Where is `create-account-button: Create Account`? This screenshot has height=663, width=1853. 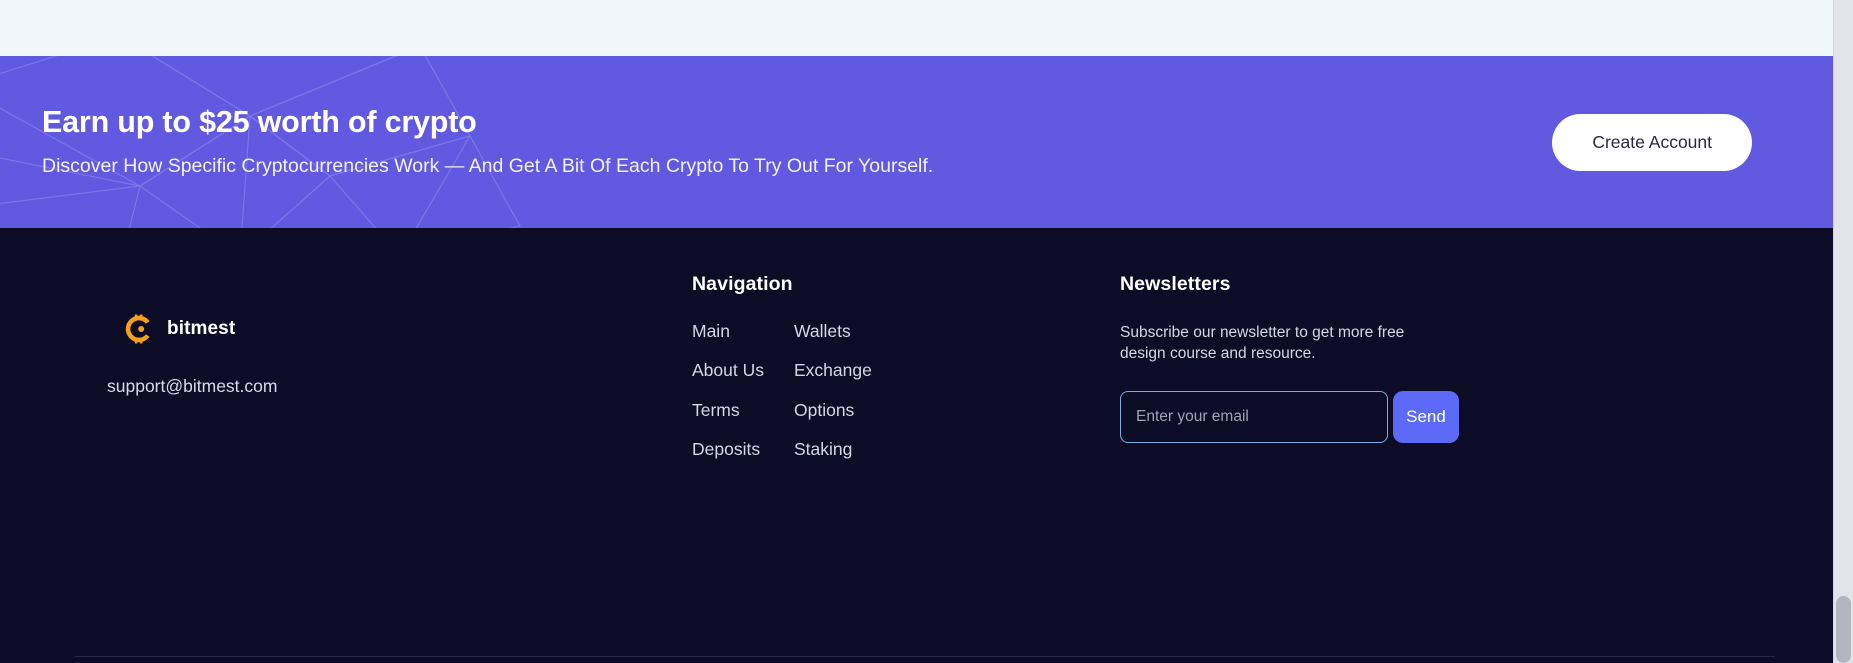 create-account-button: Create Account is located at coordinates (1652, 142).